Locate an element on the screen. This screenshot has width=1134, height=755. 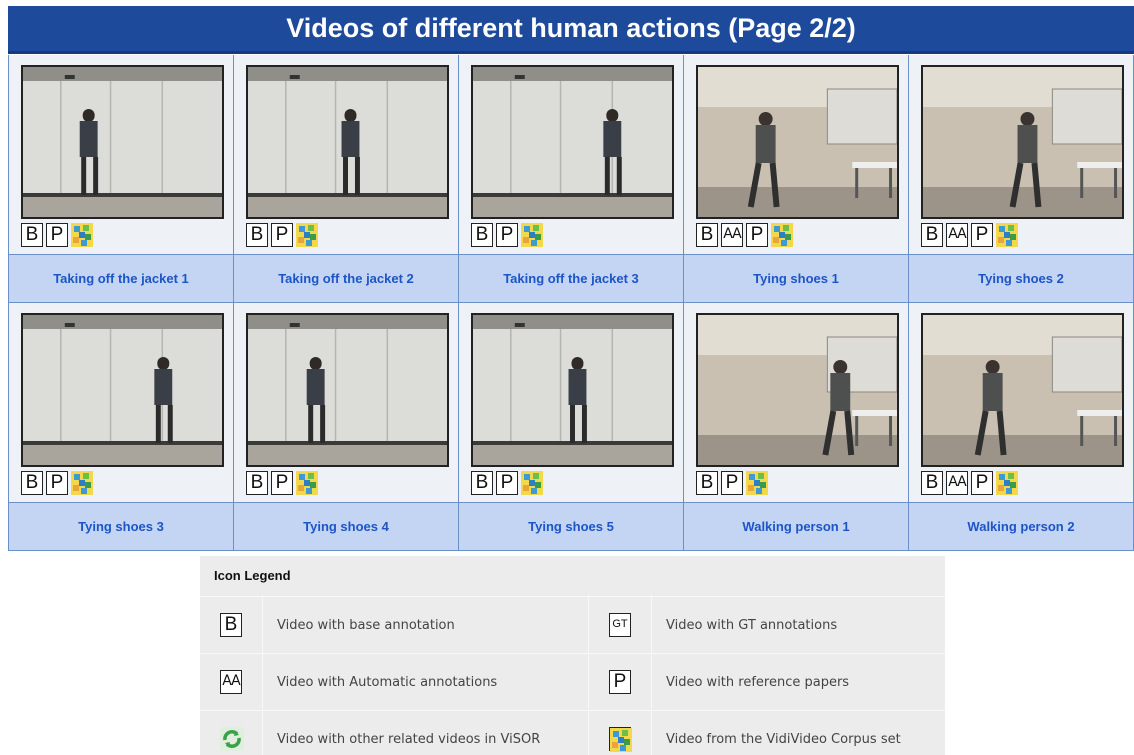
video-caption-link: Tying shoes 1 is located at coordinates (796, 278).